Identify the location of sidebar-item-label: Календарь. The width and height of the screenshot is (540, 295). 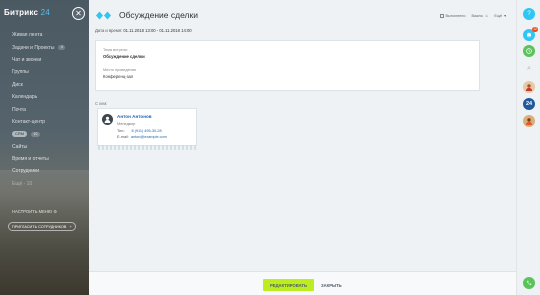
(25, 97).